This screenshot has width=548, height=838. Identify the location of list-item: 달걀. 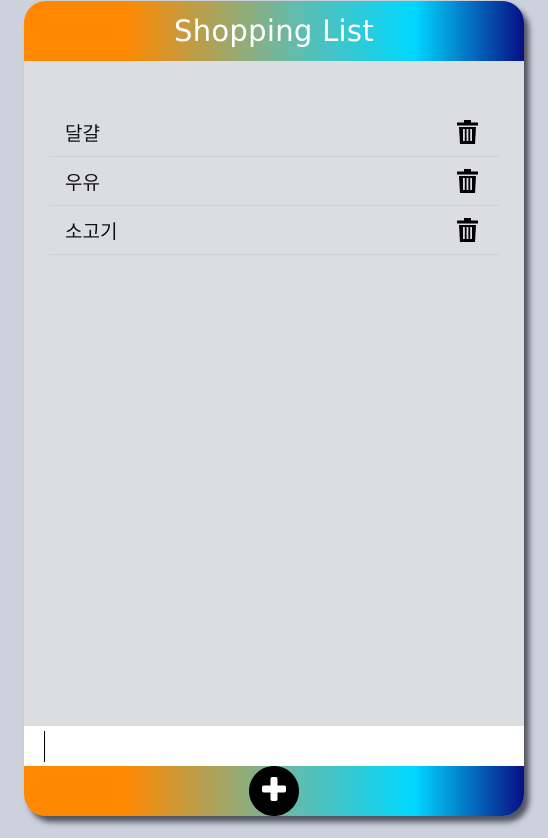
(274, 132).